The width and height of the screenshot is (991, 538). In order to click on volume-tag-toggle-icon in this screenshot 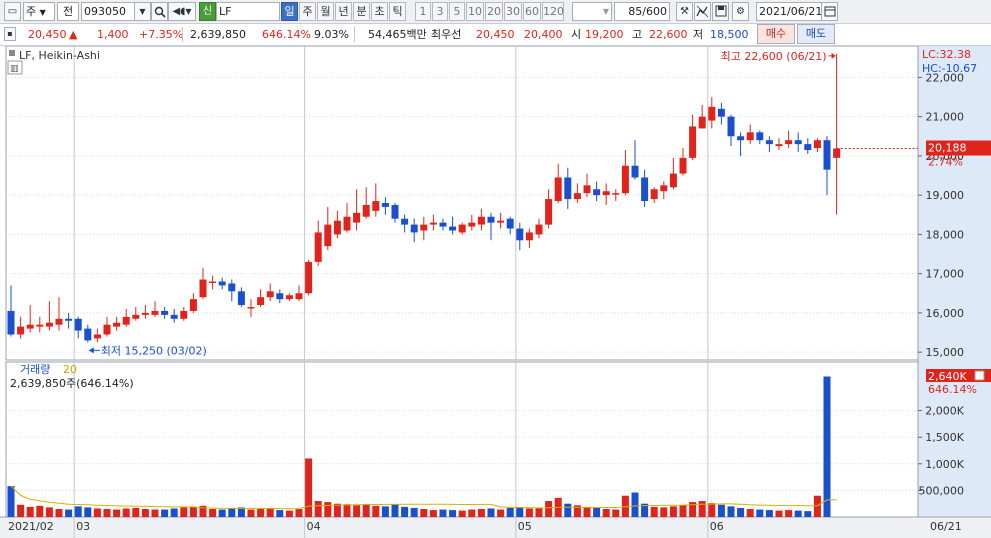, I will do `click(979, 375)`.